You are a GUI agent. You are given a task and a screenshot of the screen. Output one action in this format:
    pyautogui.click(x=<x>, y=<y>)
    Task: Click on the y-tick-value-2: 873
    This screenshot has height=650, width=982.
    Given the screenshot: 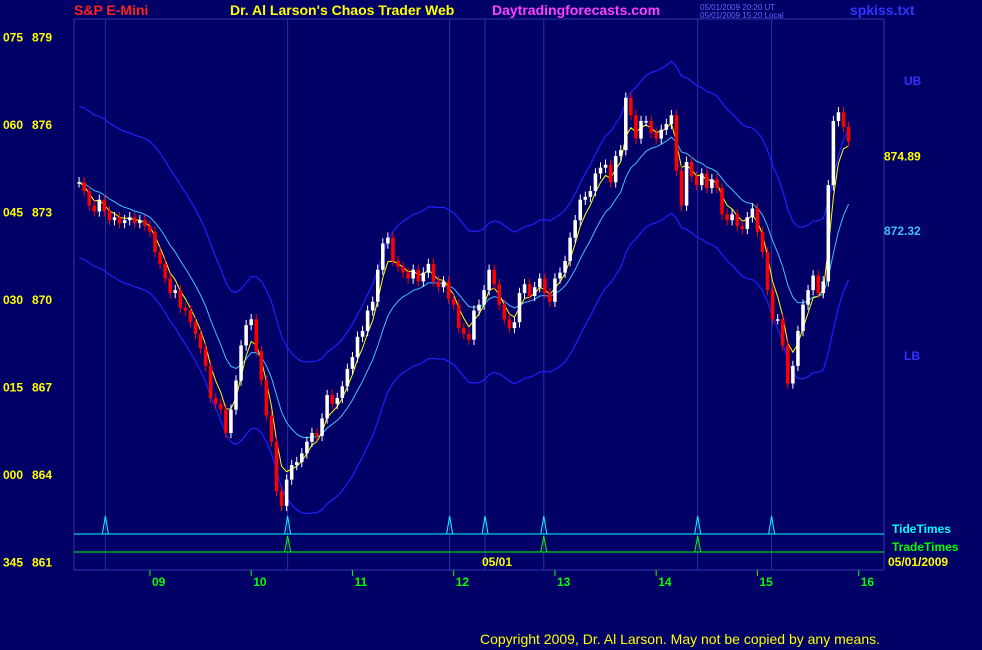 What is the action you would take?
    pyautogui.click(x=42, y=212)
    